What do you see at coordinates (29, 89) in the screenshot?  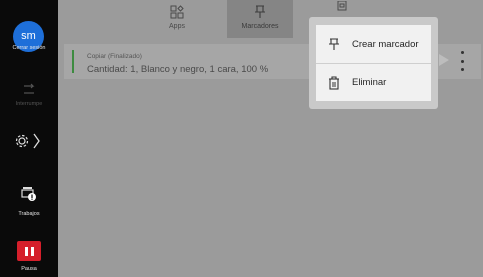 I see `interrupt-icon` at bounding box center [29, 89].